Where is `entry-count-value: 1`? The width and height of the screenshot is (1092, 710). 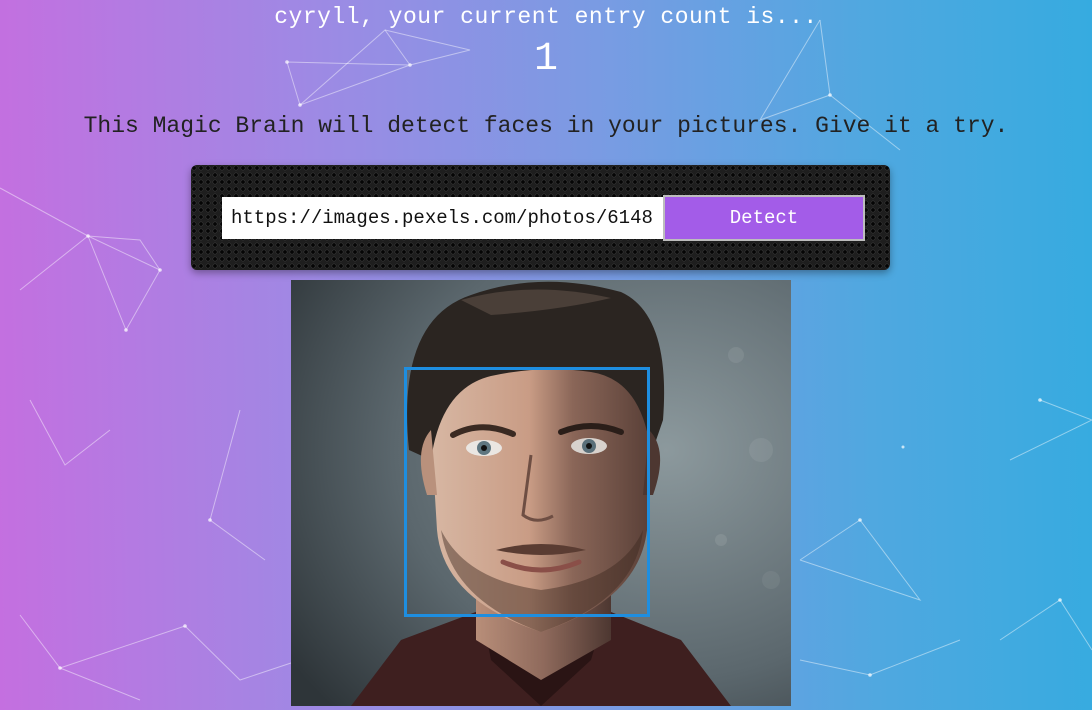
entry-count-value: 1 is located at coordinates (545, 59).